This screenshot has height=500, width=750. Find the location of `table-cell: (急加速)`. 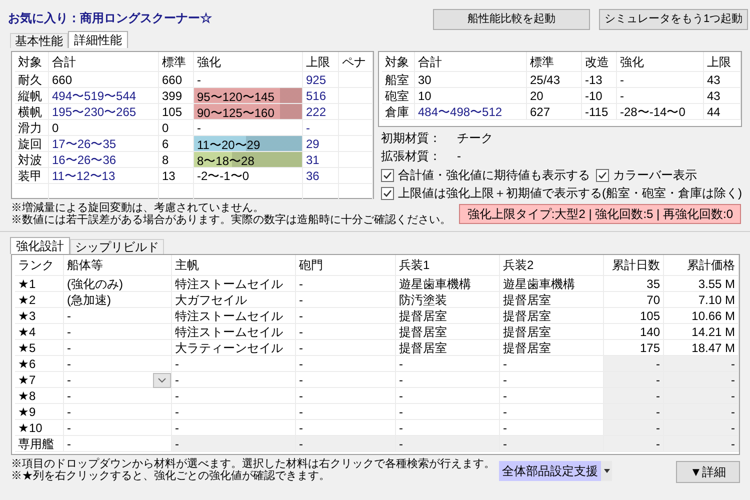

table-cell: (急加速) is located at coordinates (118, 300).